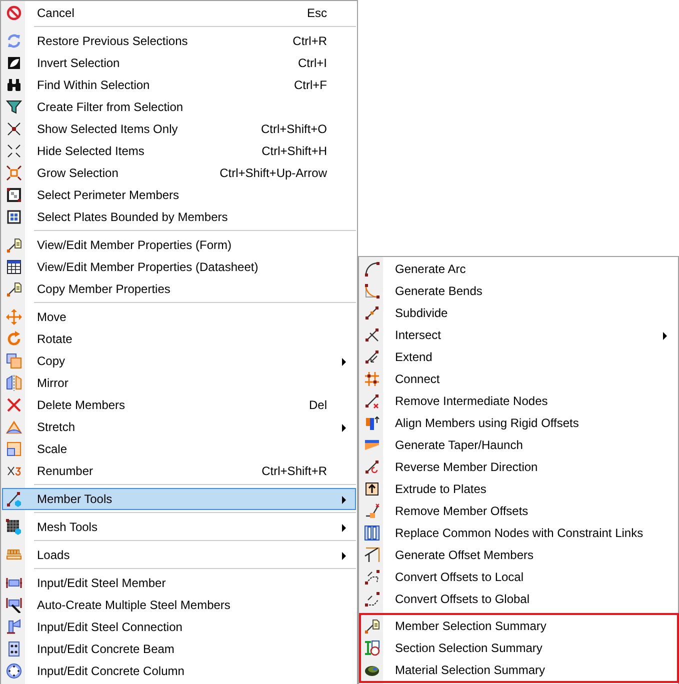 The image size is (679, 684). I want to click on menu-item: Loads, so click(179, 555).